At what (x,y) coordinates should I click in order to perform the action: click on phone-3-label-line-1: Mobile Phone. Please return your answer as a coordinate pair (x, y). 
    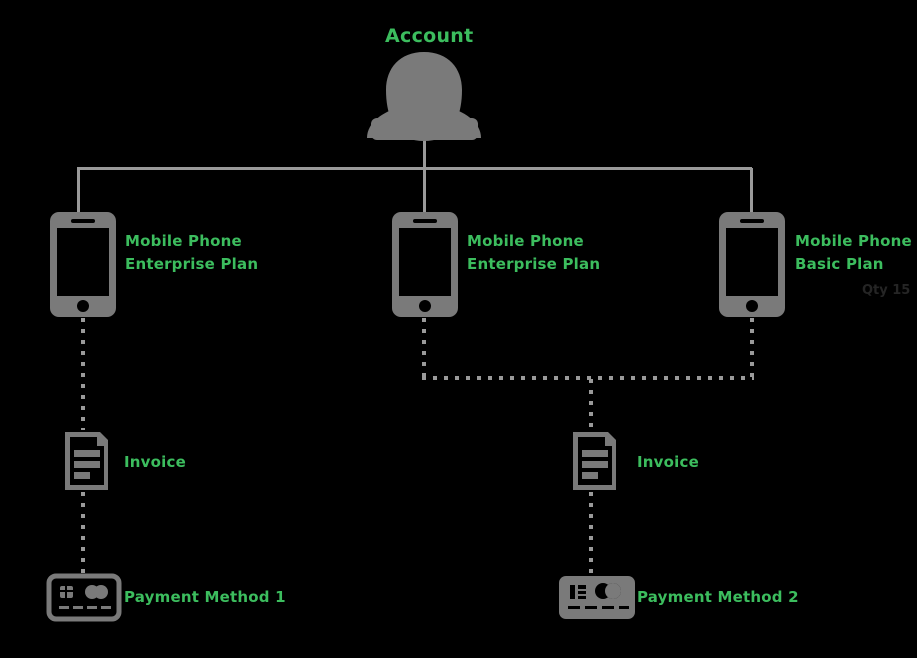
    Looking at the image, I should click on (853, 241).